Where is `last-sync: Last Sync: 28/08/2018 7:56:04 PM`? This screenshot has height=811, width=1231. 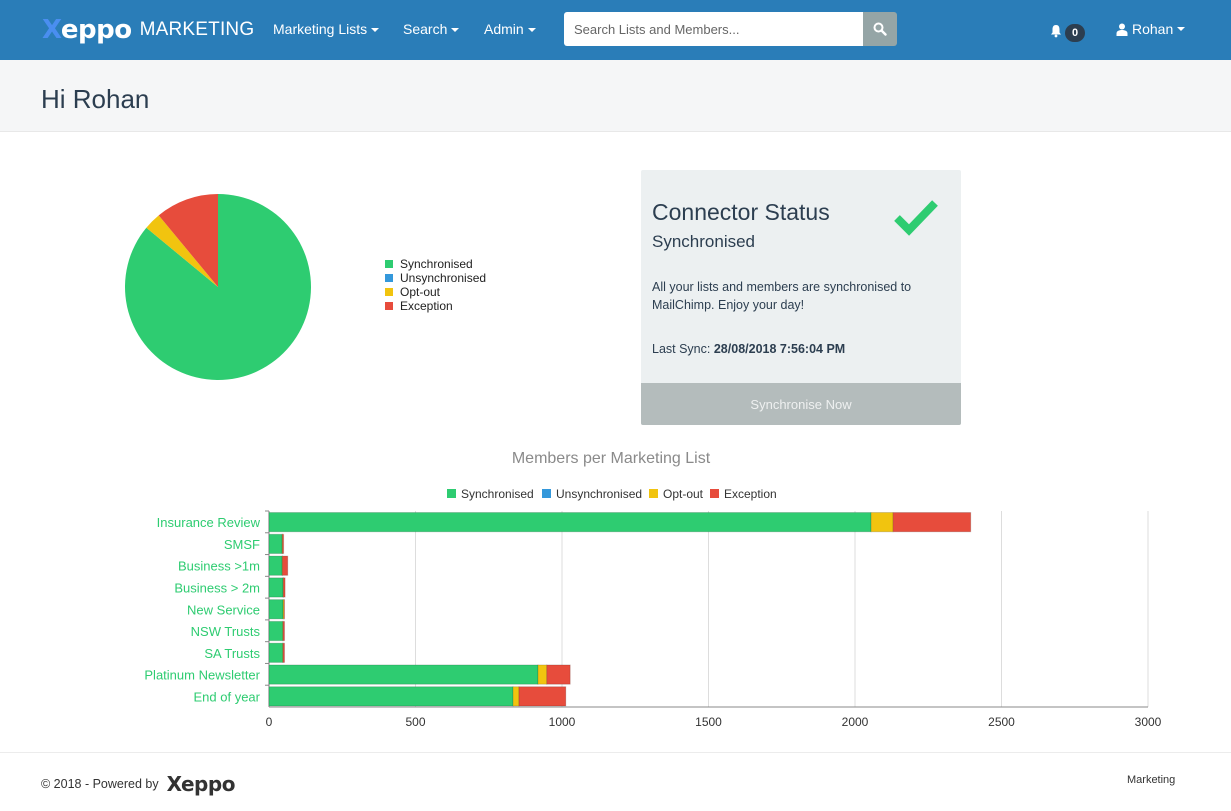 last-sync: Last Sync: 28/08/2018 7:56:04 PM is located at coordinates (748, 349).